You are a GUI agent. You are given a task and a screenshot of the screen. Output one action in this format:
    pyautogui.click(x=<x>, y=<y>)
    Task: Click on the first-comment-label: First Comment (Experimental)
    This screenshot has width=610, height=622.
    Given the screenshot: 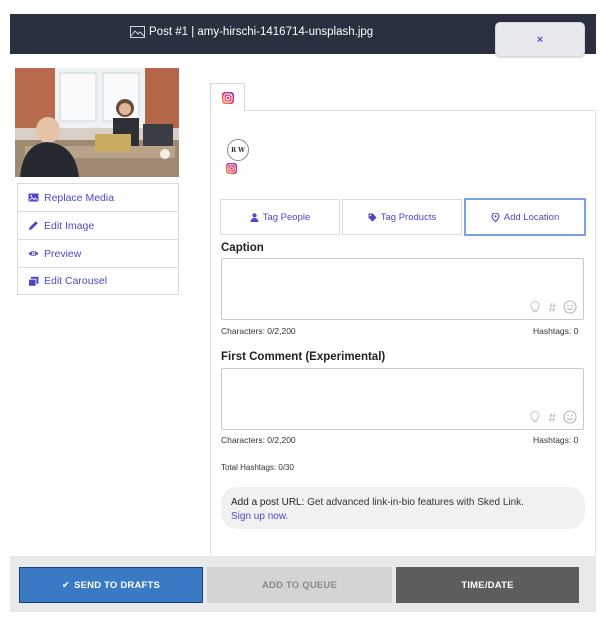 What is the action you would take?
    pyautogui.click(x=303, y=357)
    